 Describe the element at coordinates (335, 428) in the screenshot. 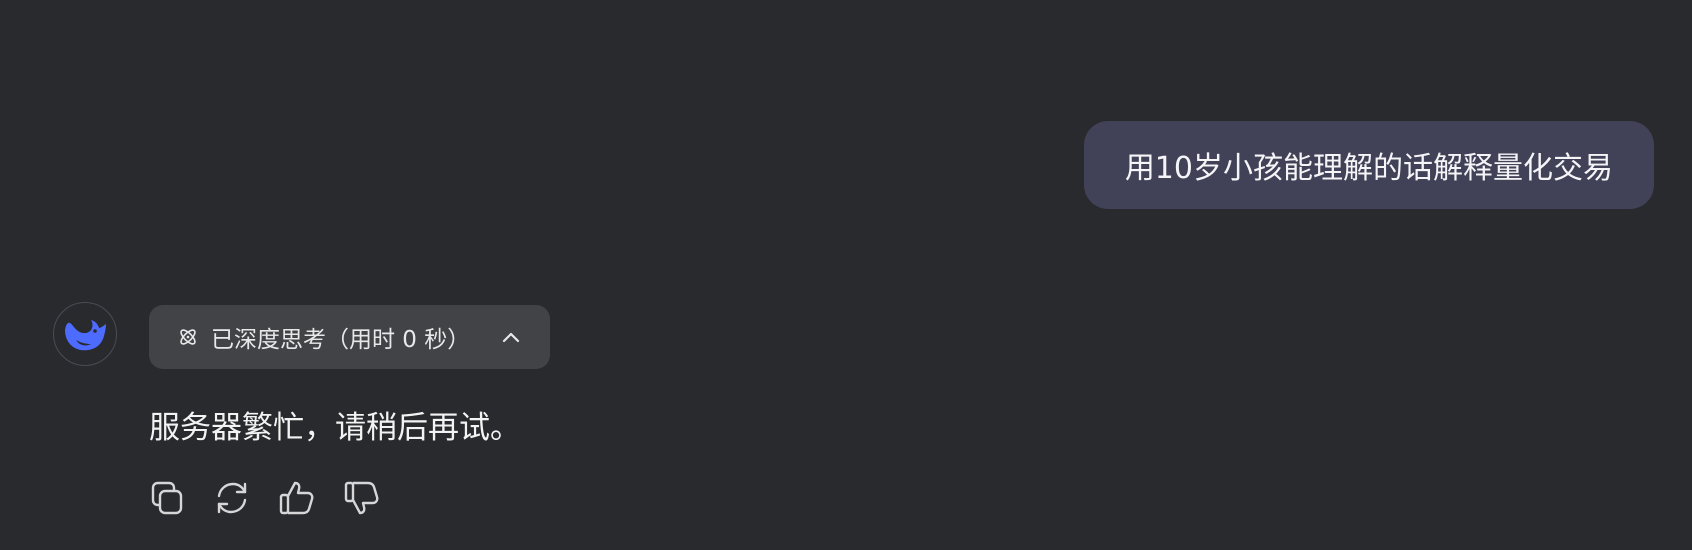

I see `assistant-reply: 服务器繁忙，请稍后再试。` at that location.